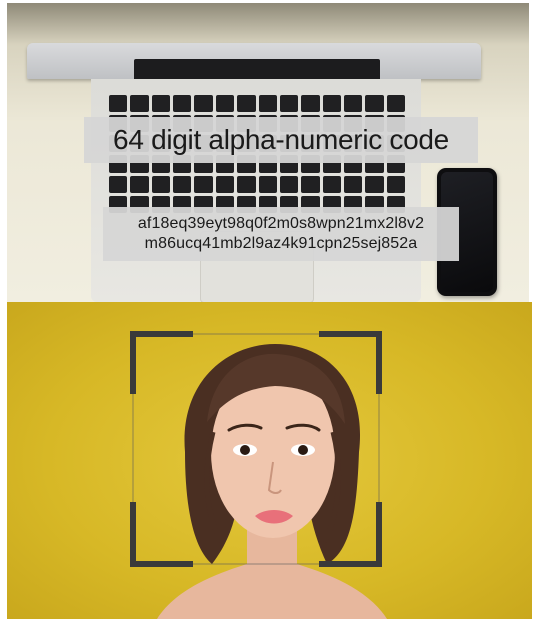 The image size is (533, 621). I want to click on code-title-banner: 64 digit alpha-numeric code, so click(281, 140).